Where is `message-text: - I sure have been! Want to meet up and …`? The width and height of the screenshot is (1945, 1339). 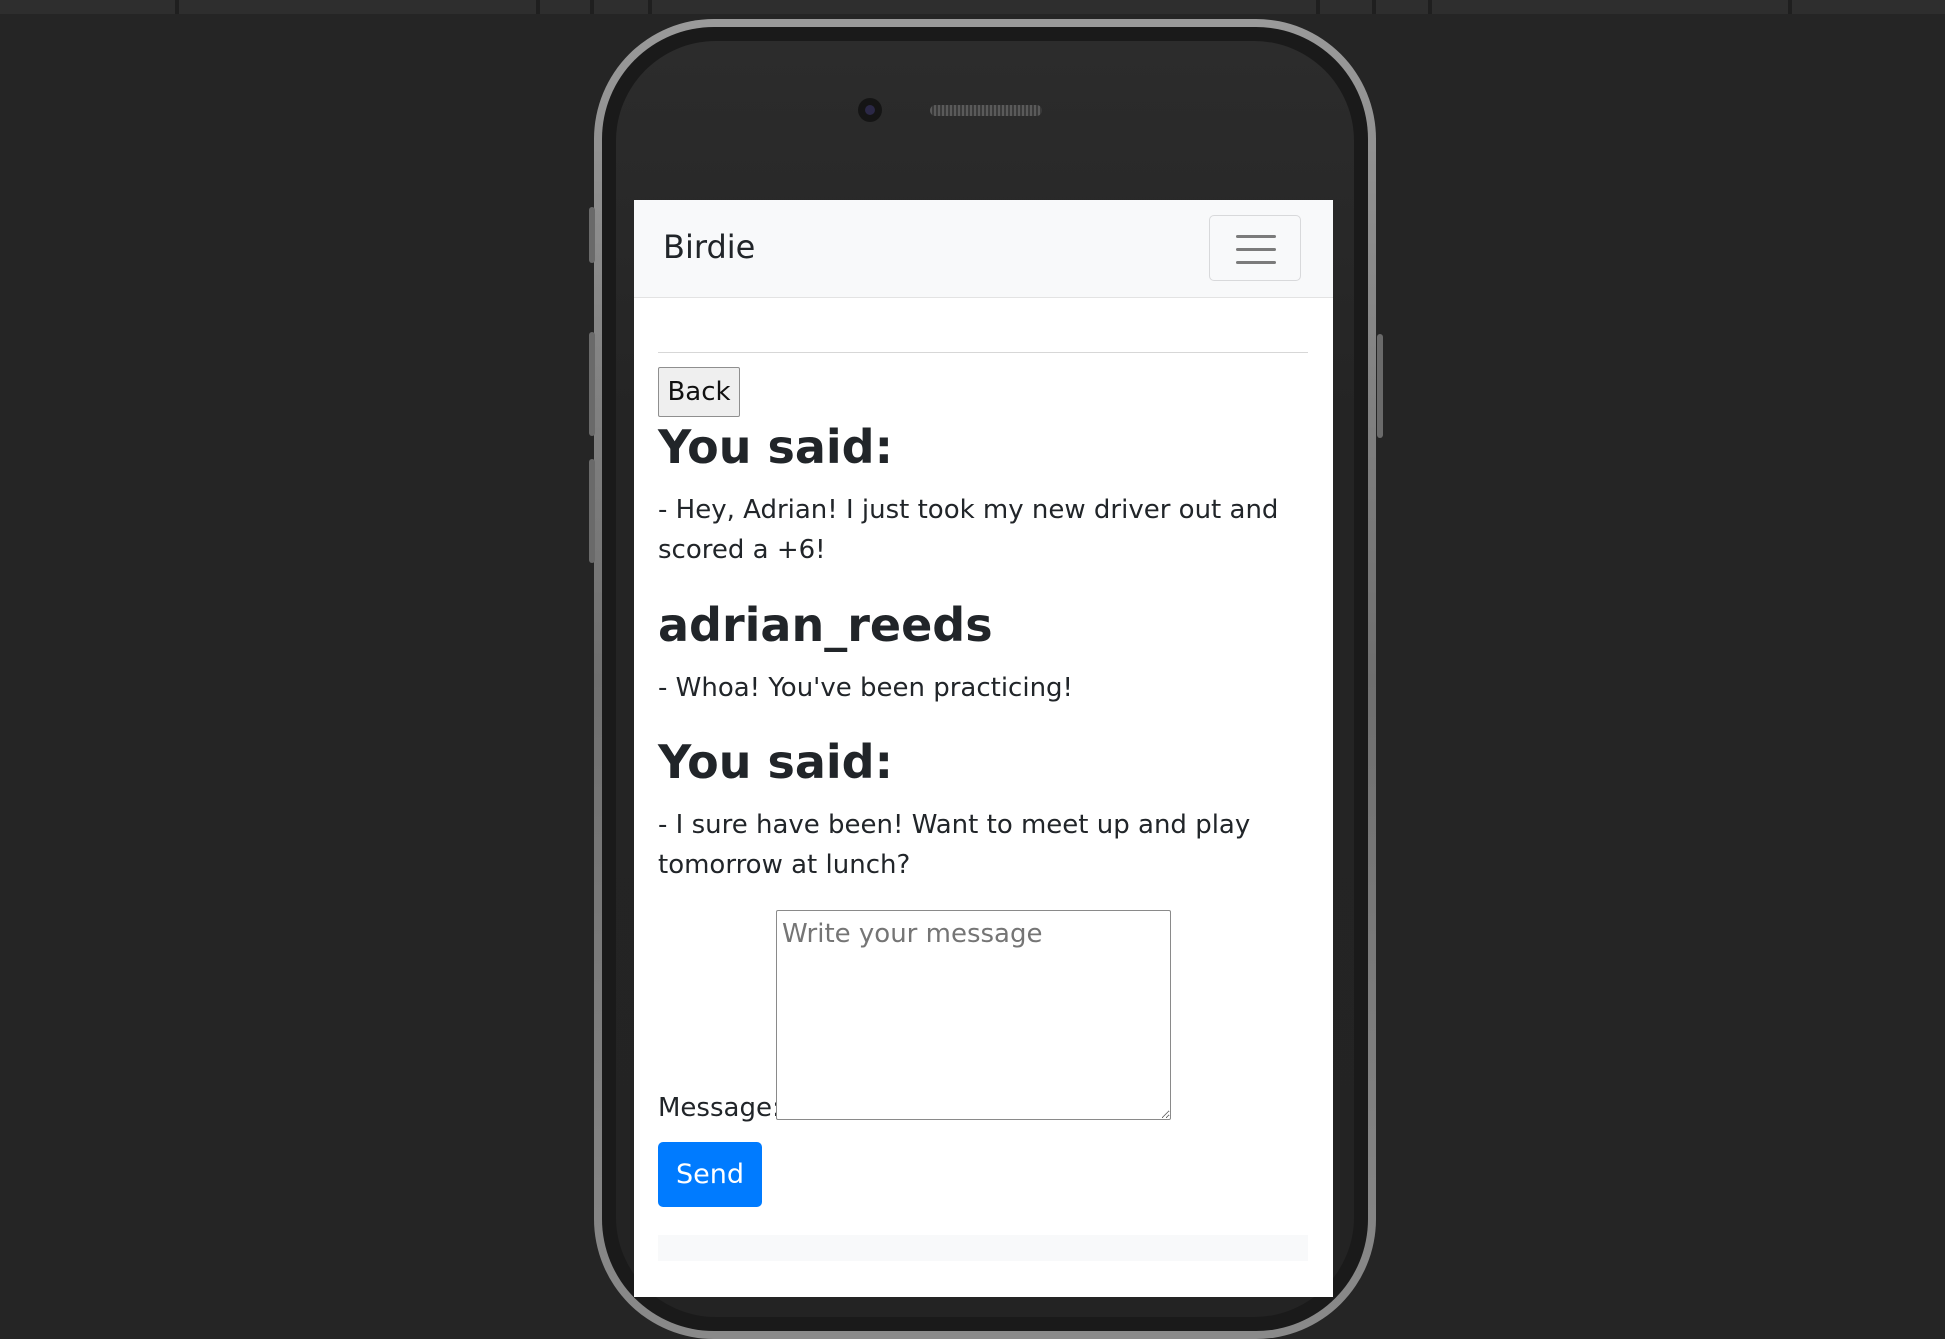 message-text: - I sure have been! Want to meet up and … is located at coordinates (954, 845).